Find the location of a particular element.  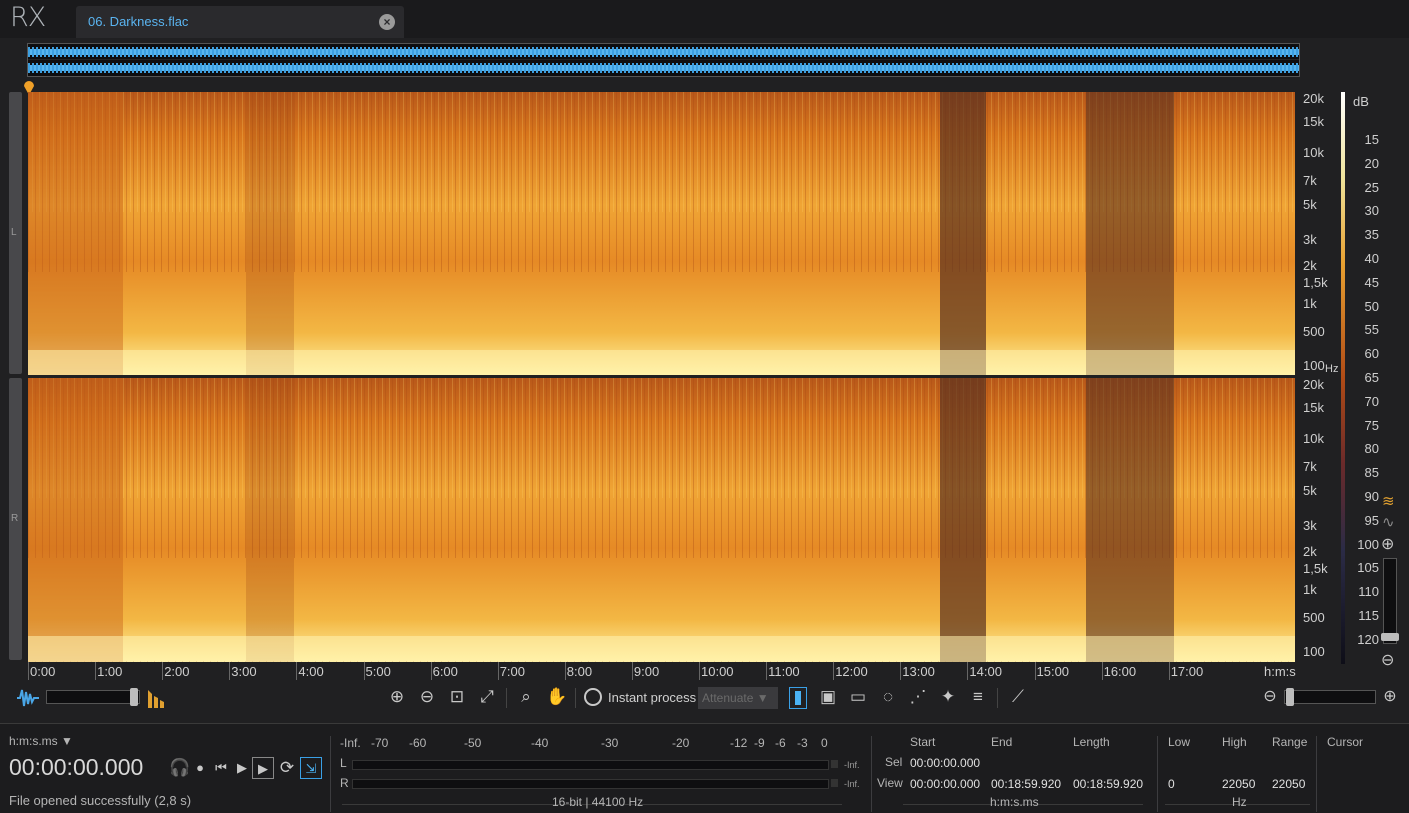

zoom-out-time-icon: ⊖ is located at coordinates (1270, 697).